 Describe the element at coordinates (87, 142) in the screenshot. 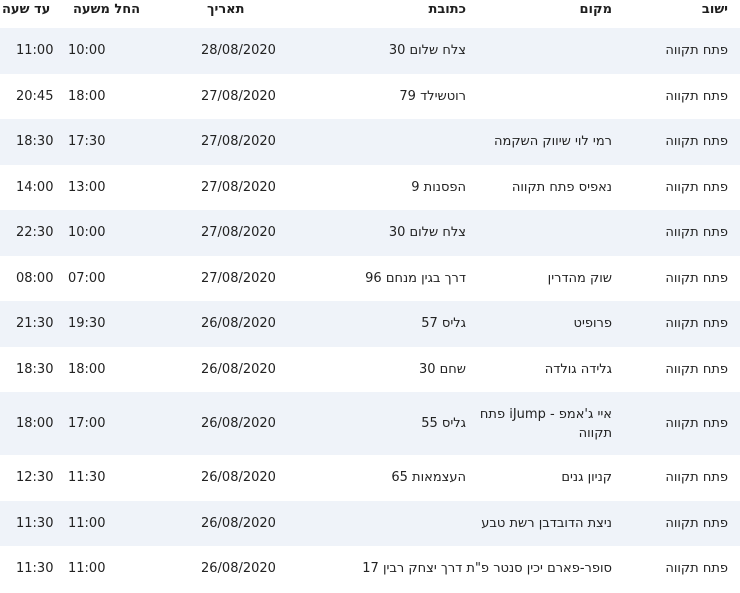

I see `cell-from-time: 17:30` at that location.